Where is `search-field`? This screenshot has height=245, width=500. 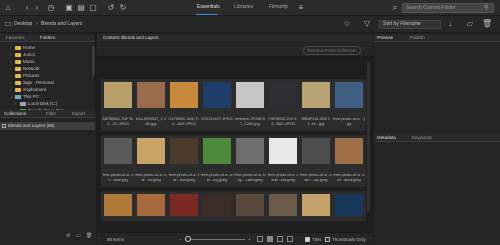 search-field is located at coordinates (448, 8).